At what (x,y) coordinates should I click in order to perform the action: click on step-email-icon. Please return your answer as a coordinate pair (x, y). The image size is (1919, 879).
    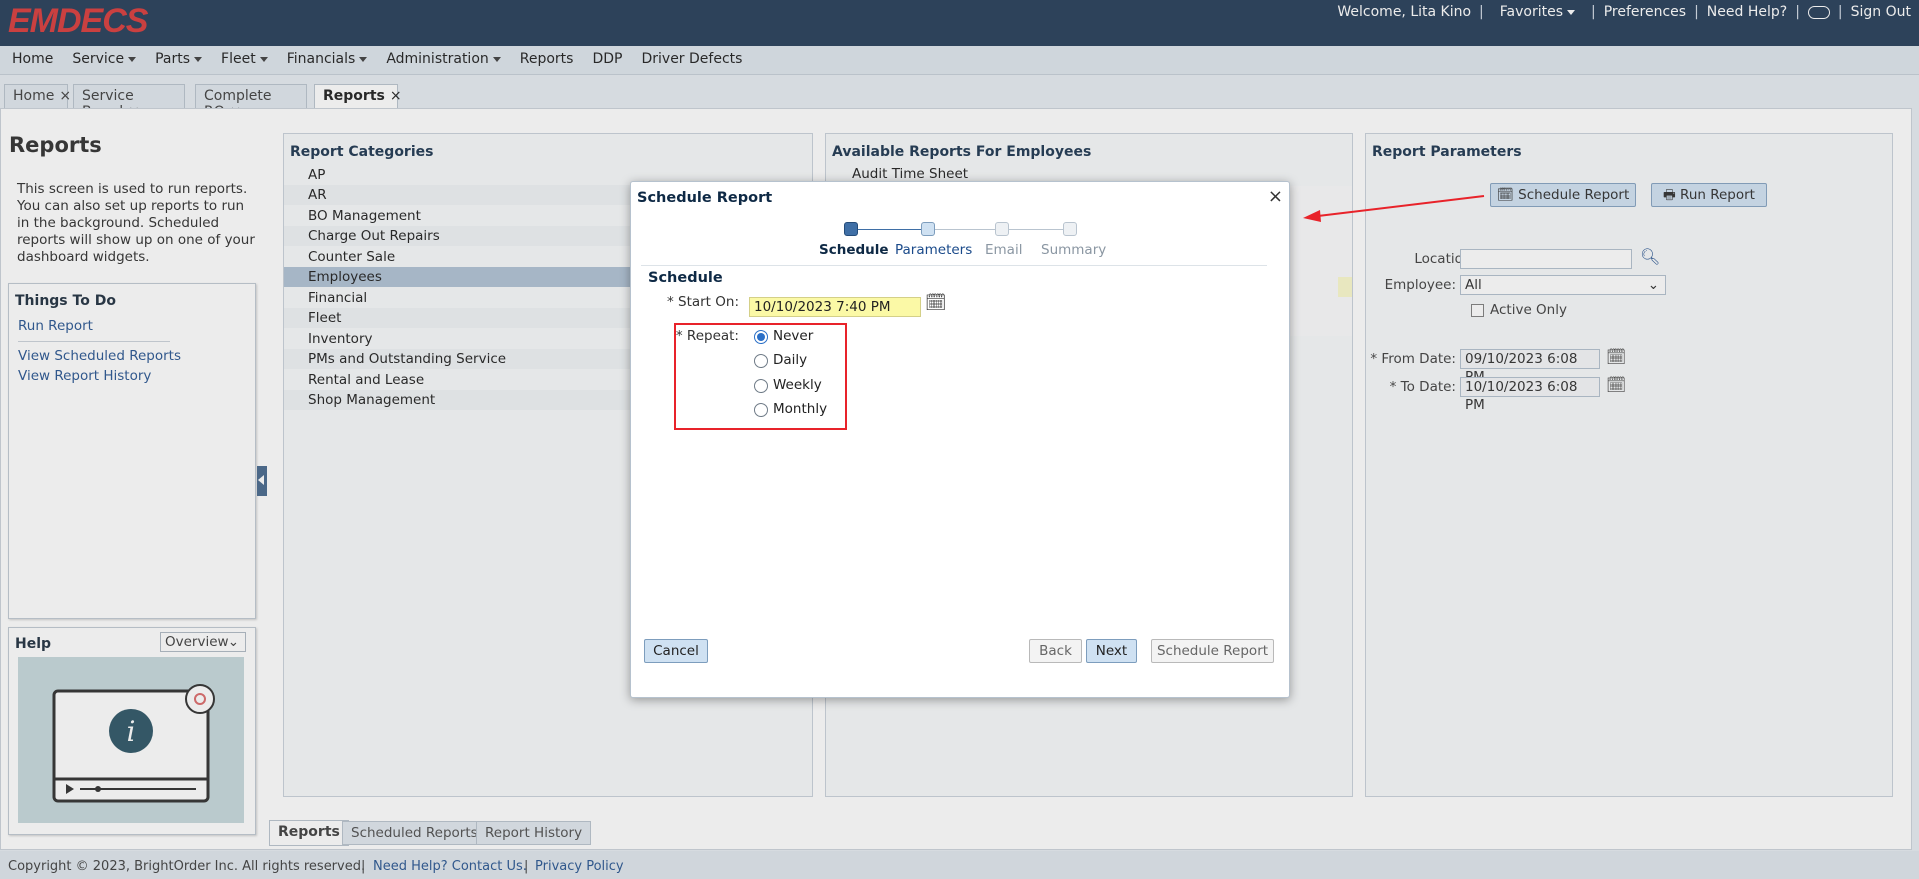
    Looking at the image, I should click on (1002, 229).